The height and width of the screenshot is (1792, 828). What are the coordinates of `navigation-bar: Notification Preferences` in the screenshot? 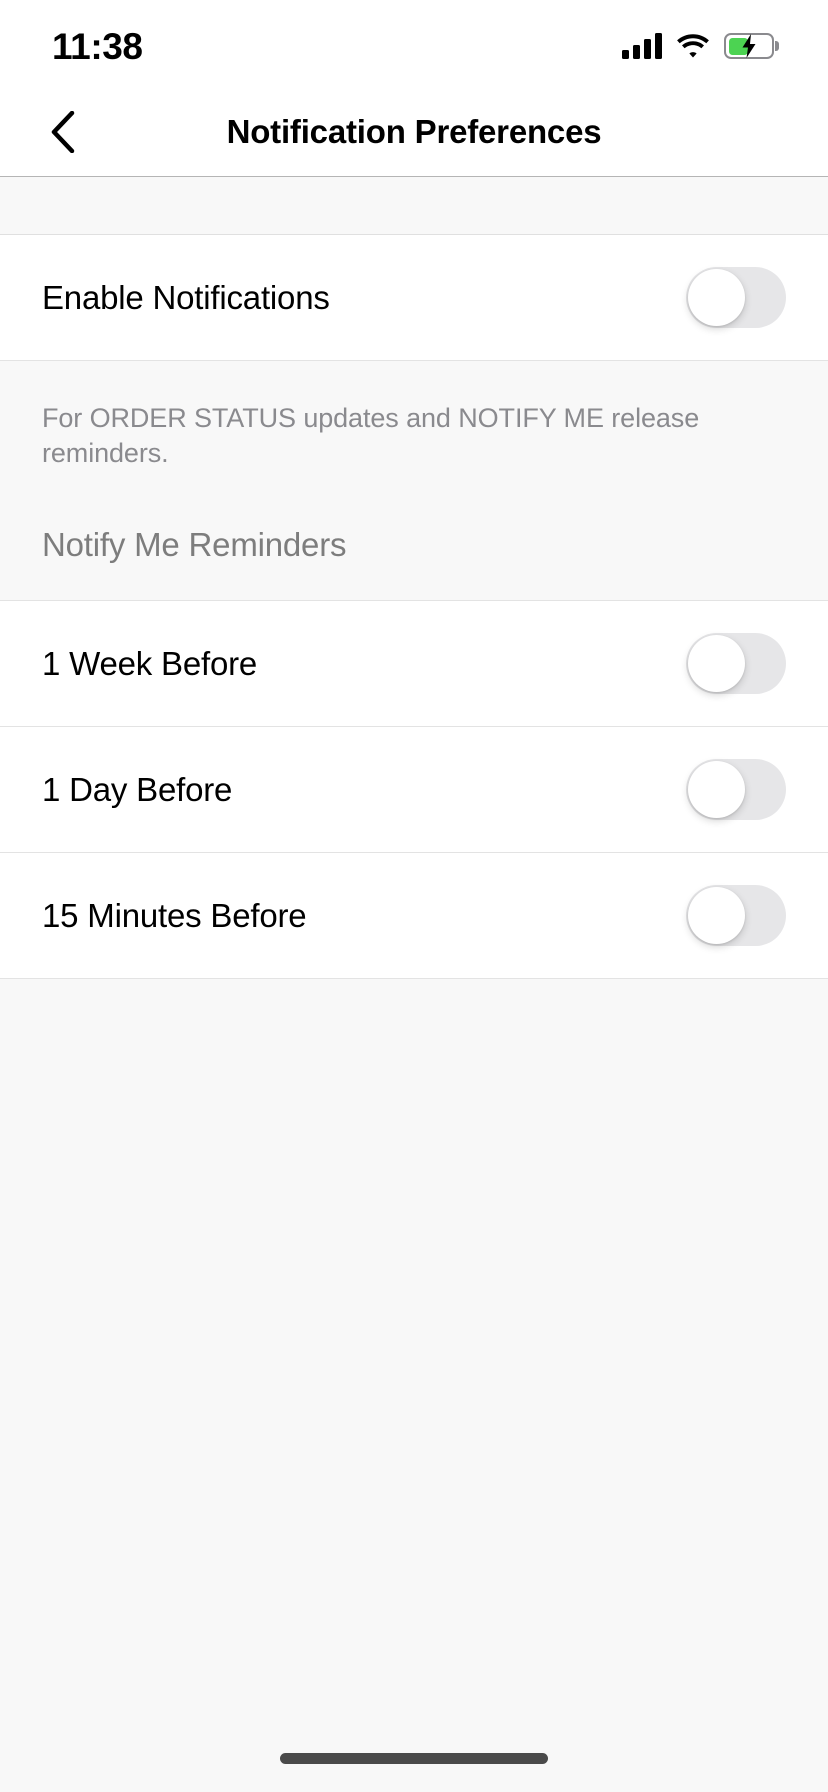 It's located at (414, 132).